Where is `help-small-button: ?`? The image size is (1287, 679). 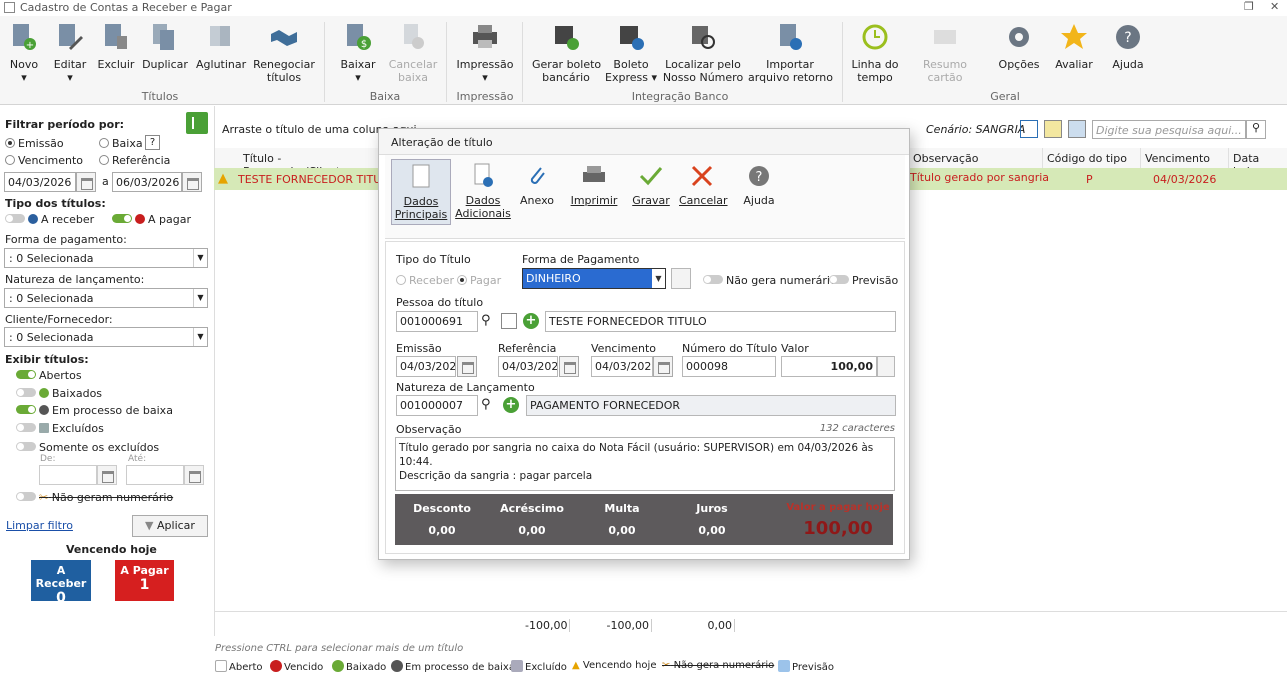 help-small-button: ? is located at coordinates (152, 142).